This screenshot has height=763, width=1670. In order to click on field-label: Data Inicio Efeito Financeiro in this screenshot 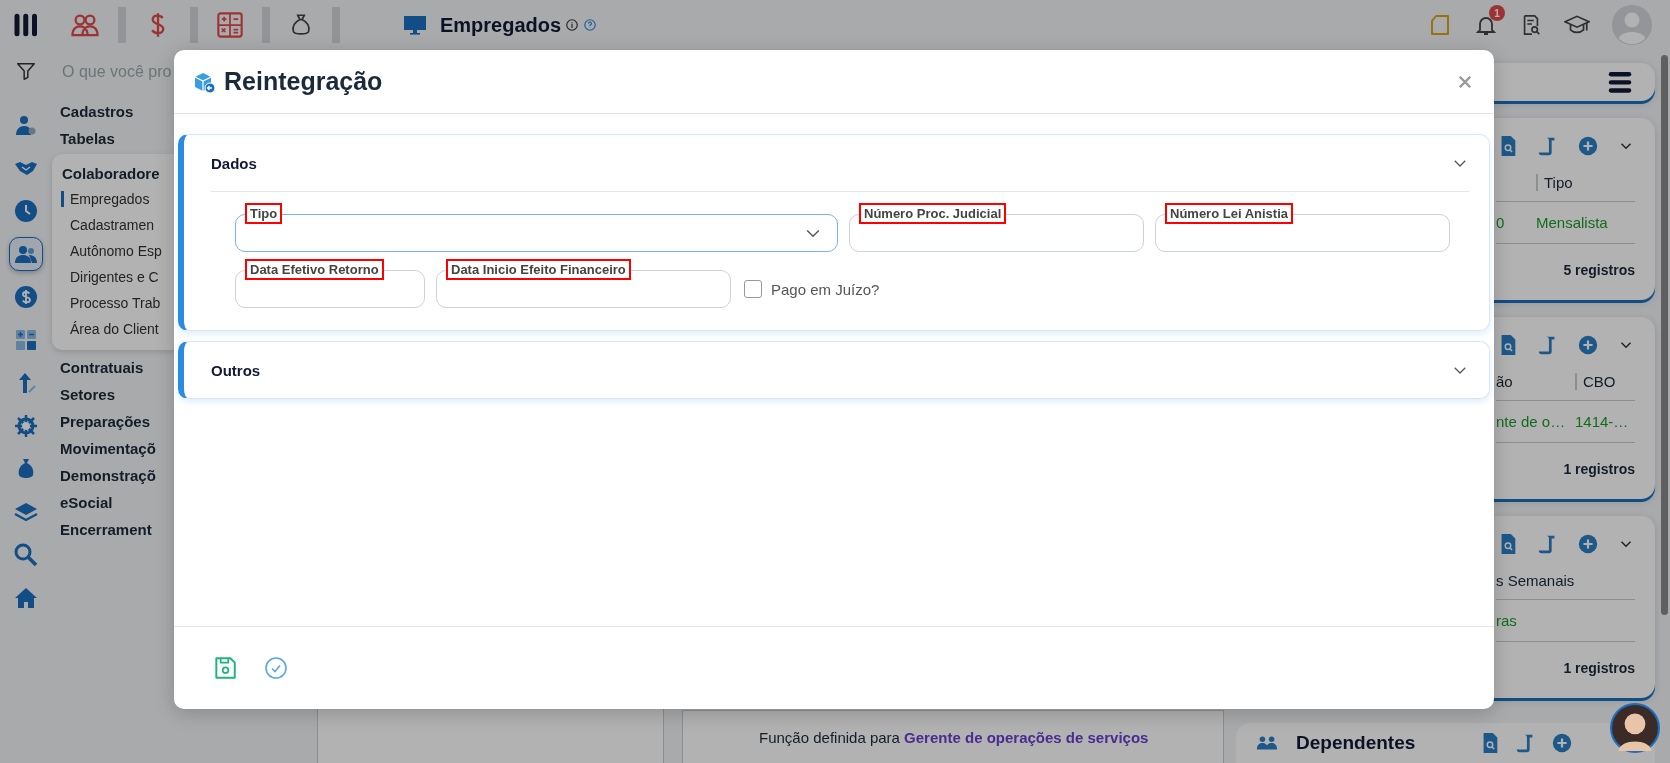, I will do `click(538, 269)`.